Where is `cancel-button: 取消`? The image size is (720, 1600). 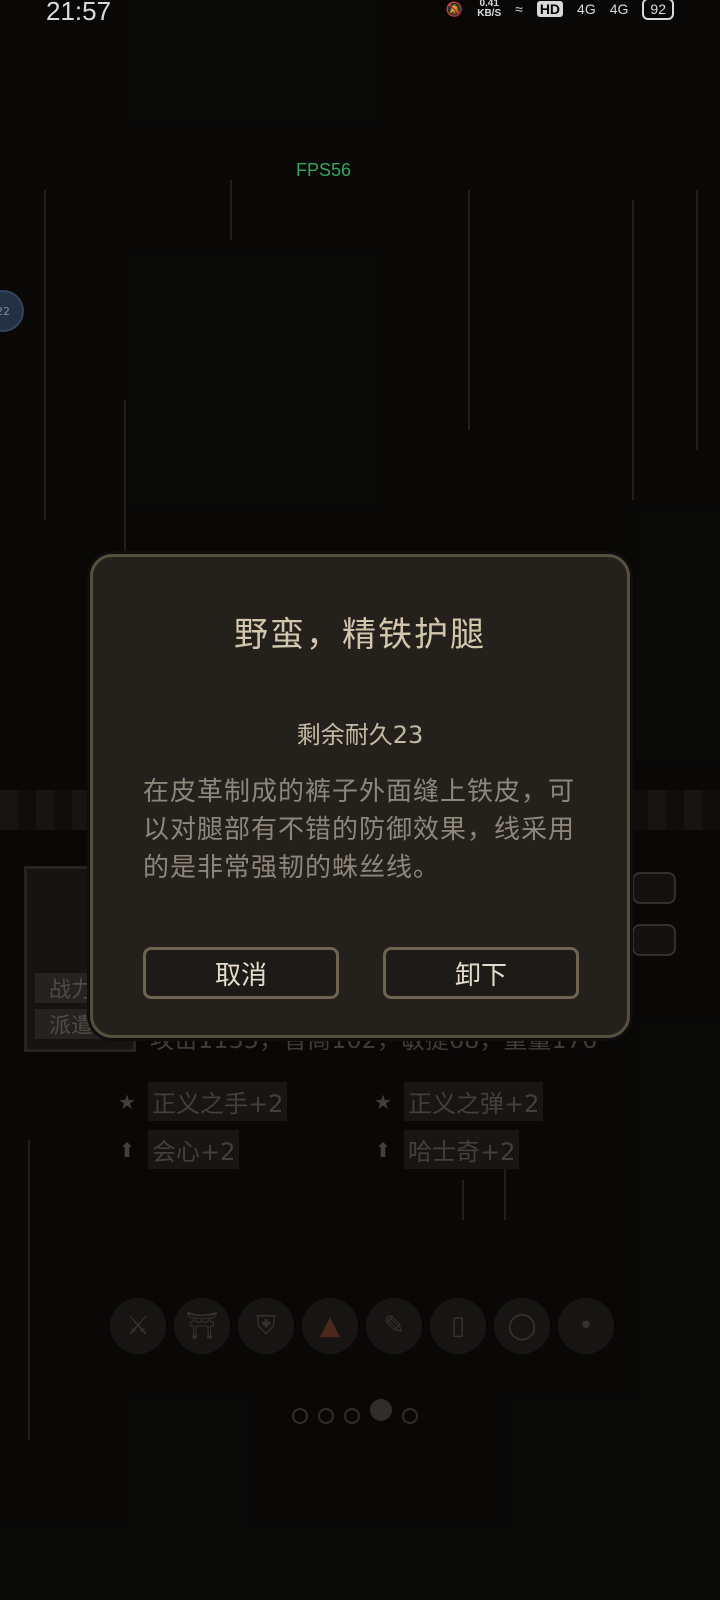 cancel-button: 取消 is located at coordinates (241, 973).